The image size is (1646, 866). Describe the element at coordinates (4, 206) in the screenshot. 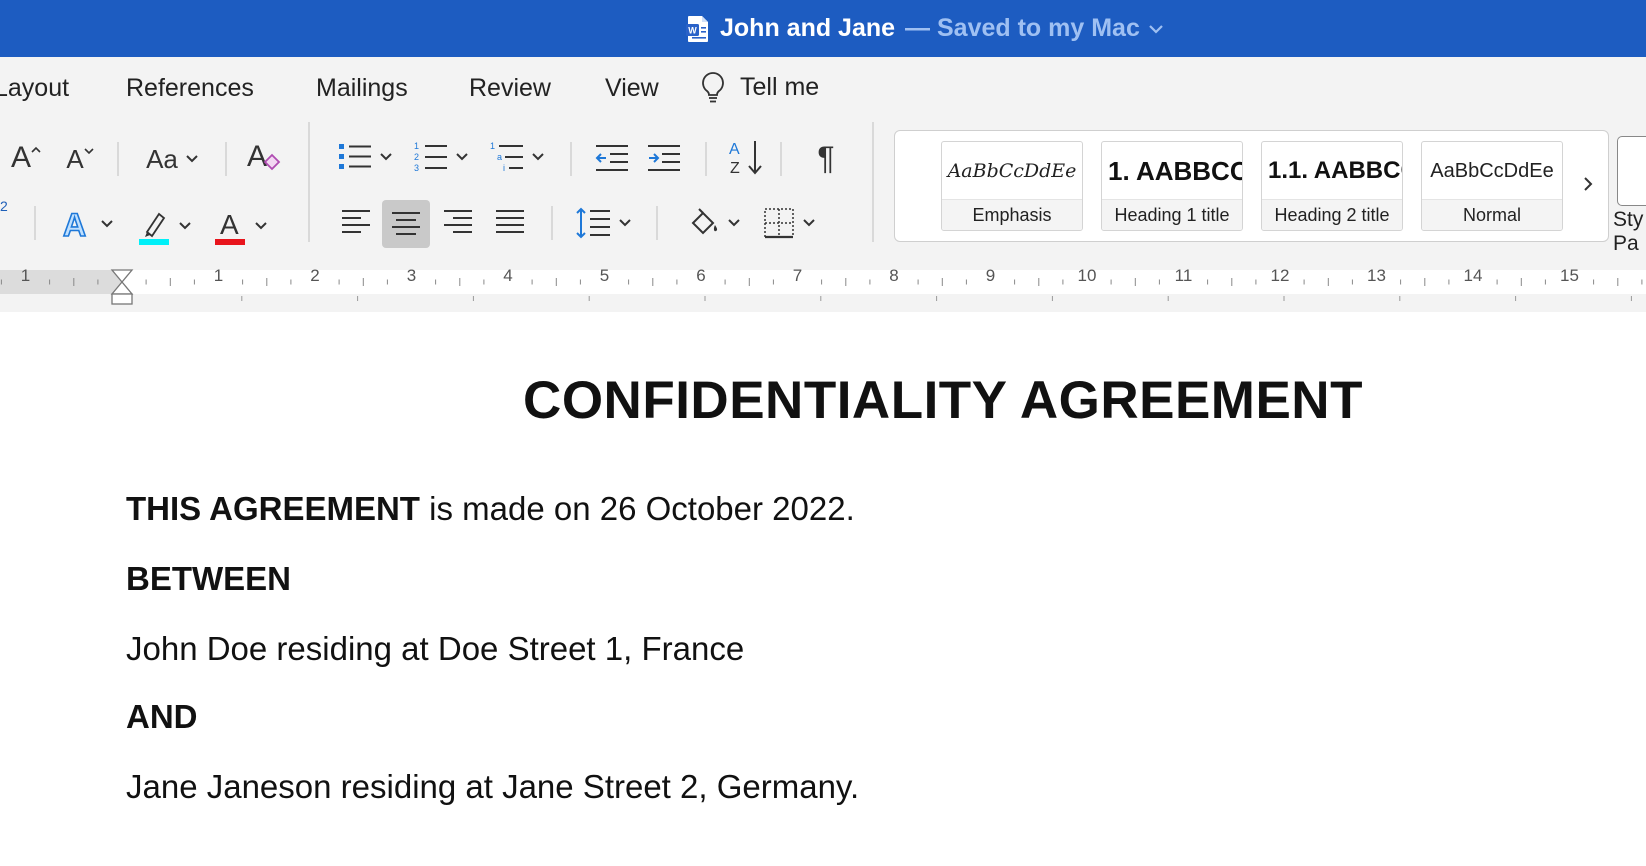

I see `subscript-fragment: 2` at that location.